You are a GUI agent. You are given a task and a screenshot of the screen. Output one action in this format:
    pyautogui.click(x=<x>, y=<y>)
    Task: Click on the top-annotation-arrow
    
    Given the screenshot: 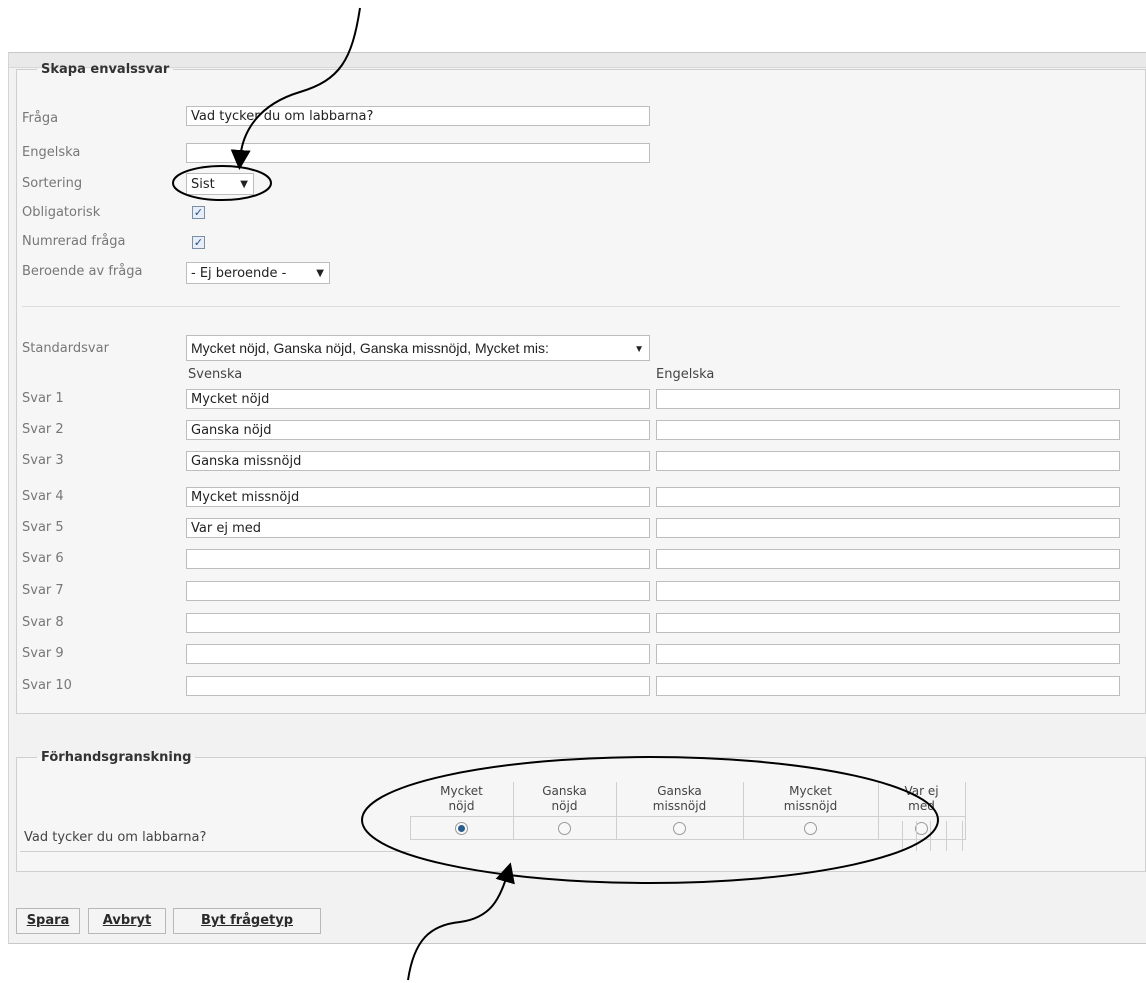 What is the action you would take?
    pyautogui.click(x=295, y=88)
    